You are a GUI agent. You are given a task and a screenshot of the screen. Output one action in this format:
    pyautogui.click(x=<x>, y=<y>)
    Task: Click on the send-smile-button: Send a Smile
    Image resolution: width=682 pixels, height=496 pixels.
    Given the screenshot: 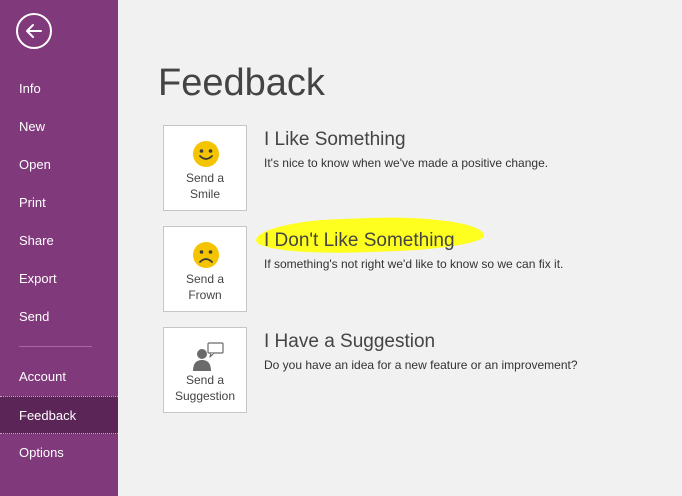 What is the action you would take?
    pyautogui.click(x=205, y=168)
    